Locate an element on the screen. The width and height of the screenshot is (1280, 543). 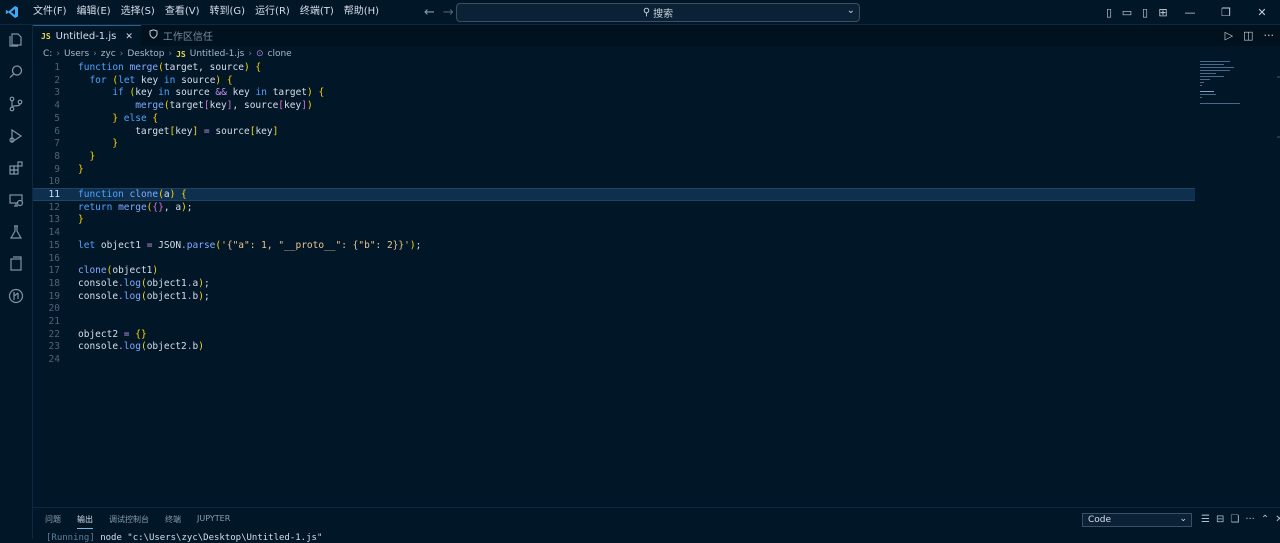
code-line: 19 console.log(object1.b); is located at coordinates (614, 296).